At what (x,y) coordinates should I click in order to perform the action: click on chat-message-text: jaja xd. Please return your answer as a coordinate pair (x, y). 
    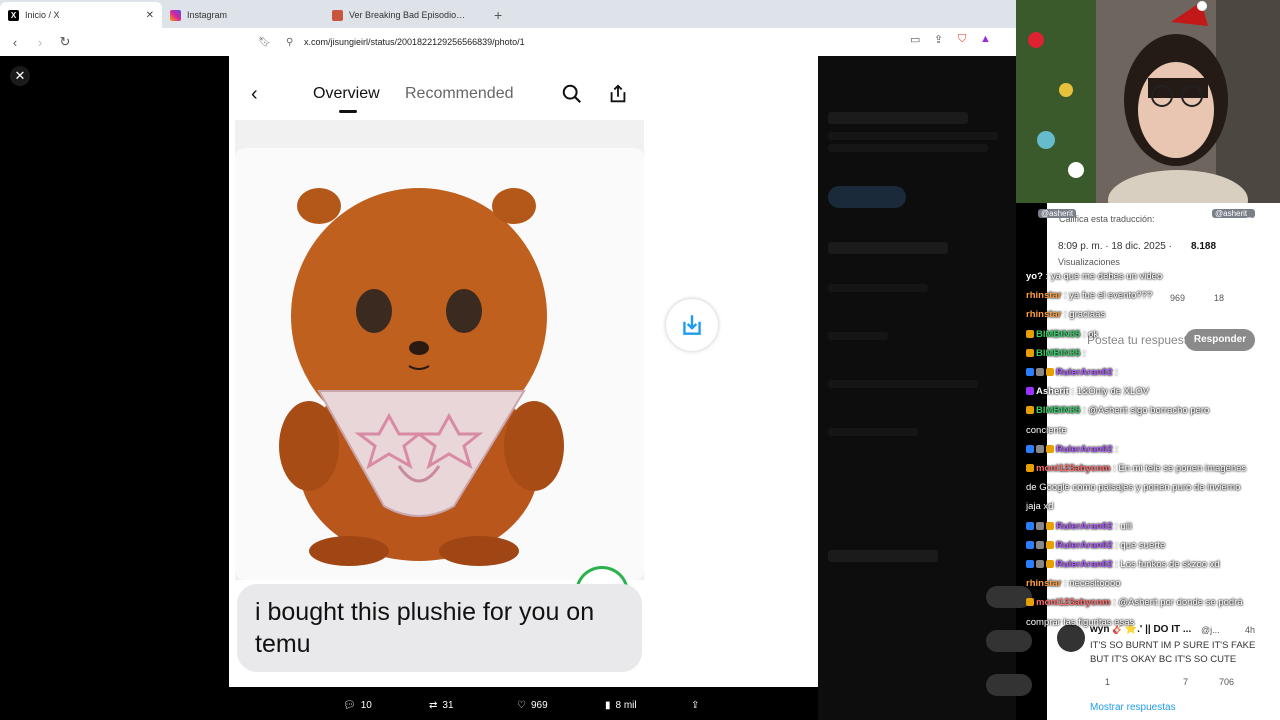
    Looking at the image, I should click on (1040, 507).